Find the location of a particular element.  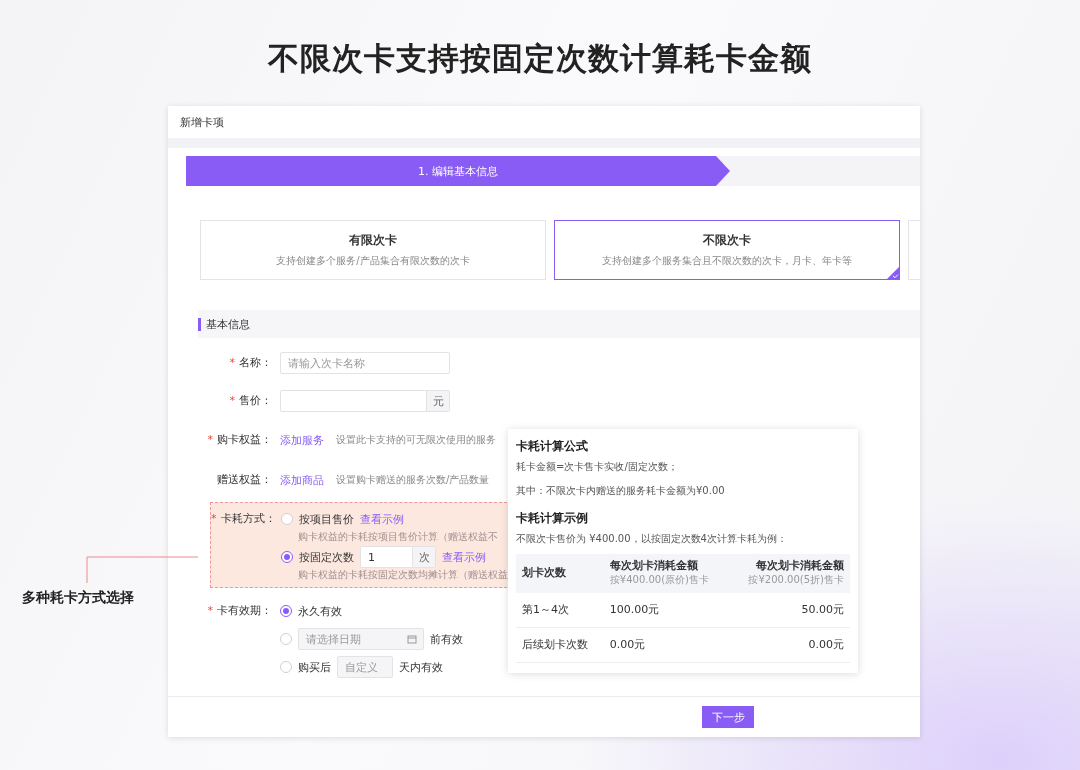

field-label: 名称： is located at coordinates (255, 362).